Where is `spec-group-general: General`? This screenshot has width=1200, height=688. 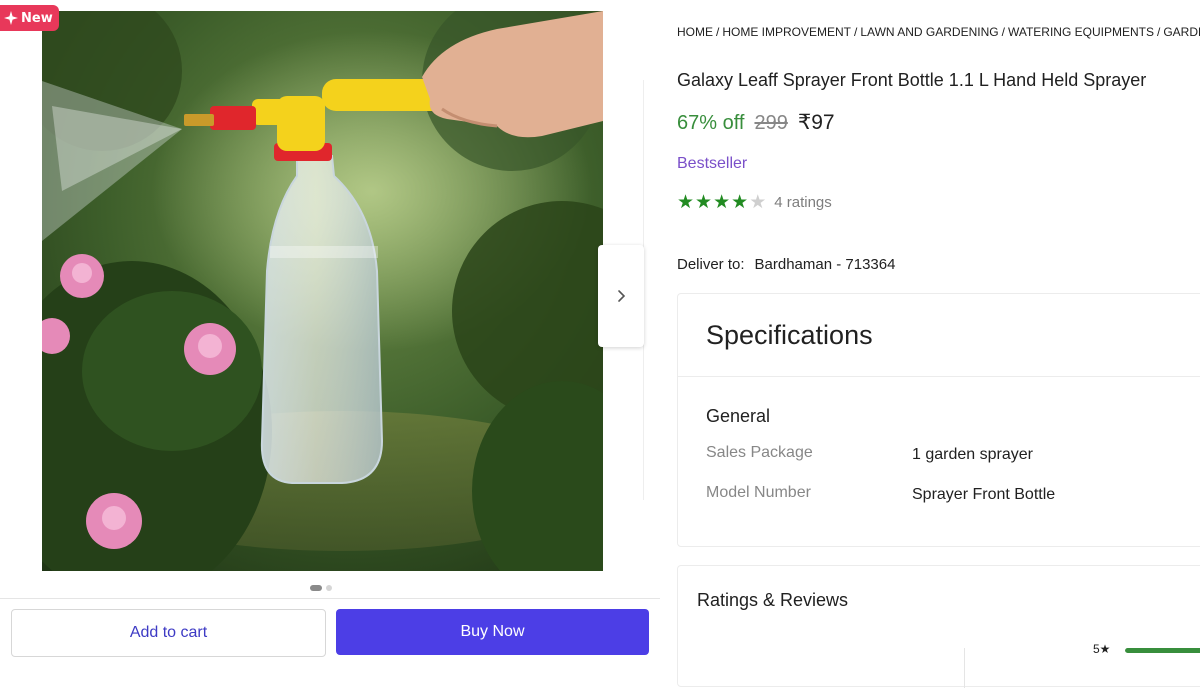 spec-group-general: General is located at coordinates (738, 416).